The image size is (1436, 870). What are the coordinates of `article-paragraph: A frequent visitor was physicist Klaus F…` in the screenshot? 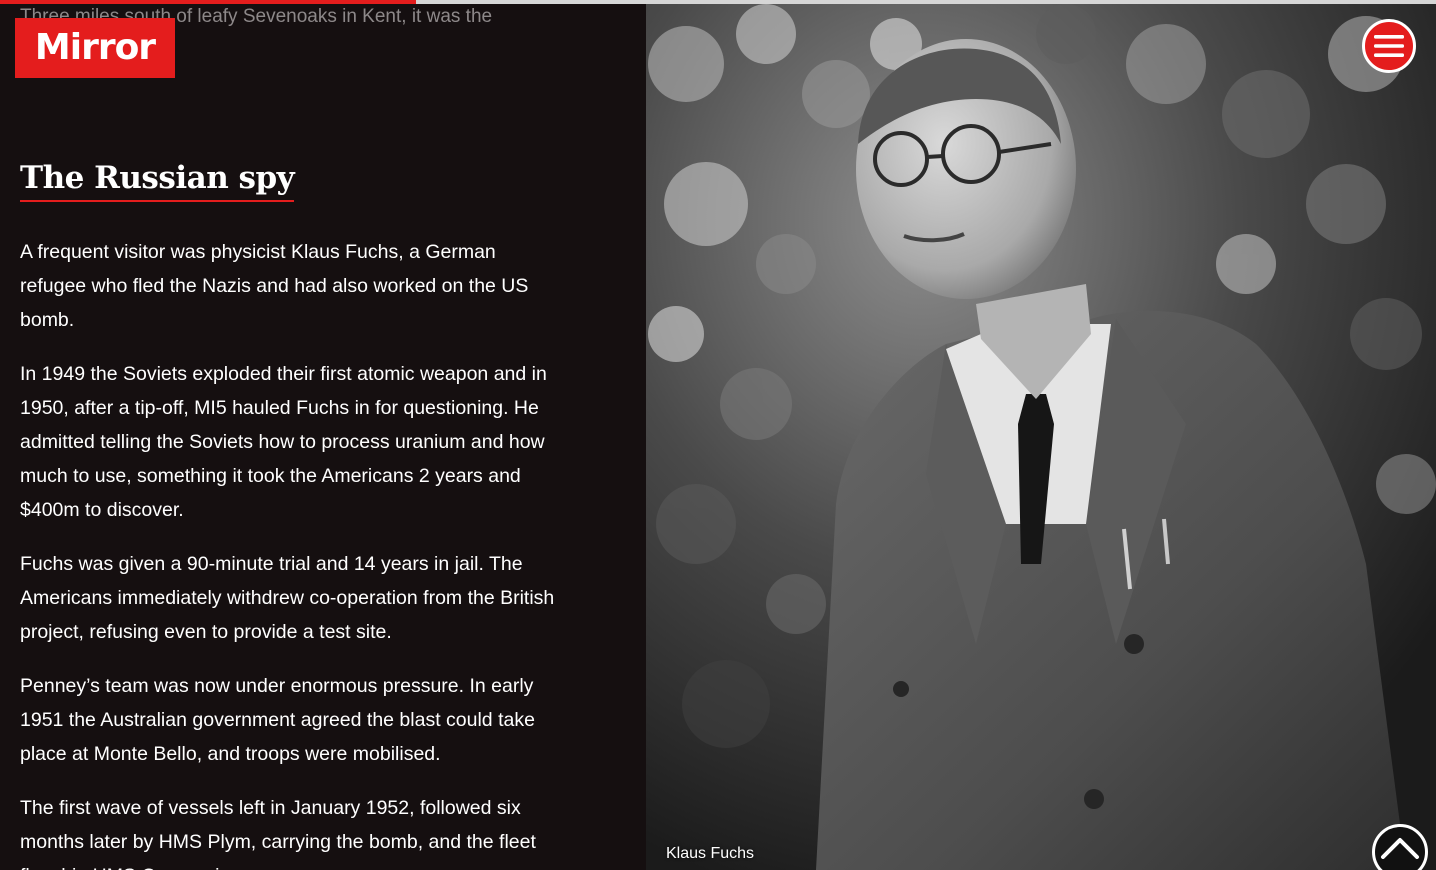 It's located at (274, 286).